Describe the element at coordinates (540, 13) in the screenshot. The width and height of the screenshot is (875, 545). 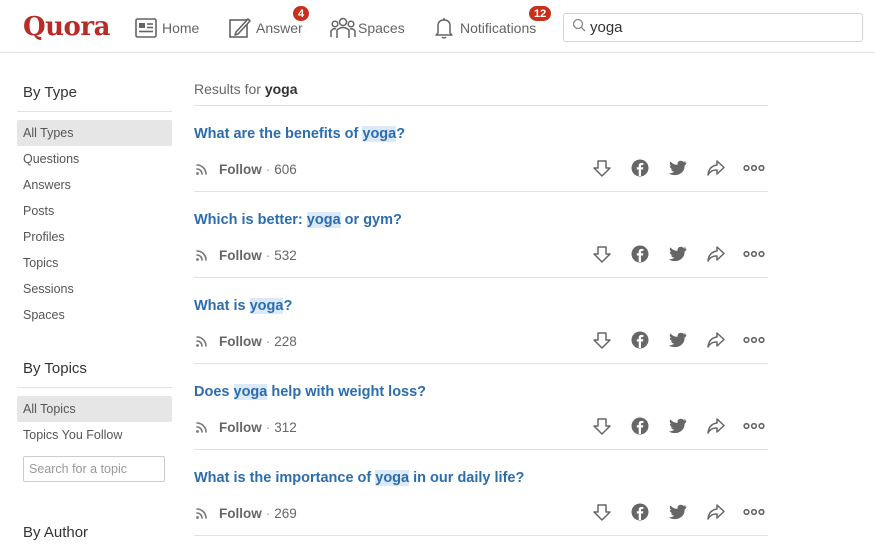
I see `notifications-count-badge: 12` at that location.